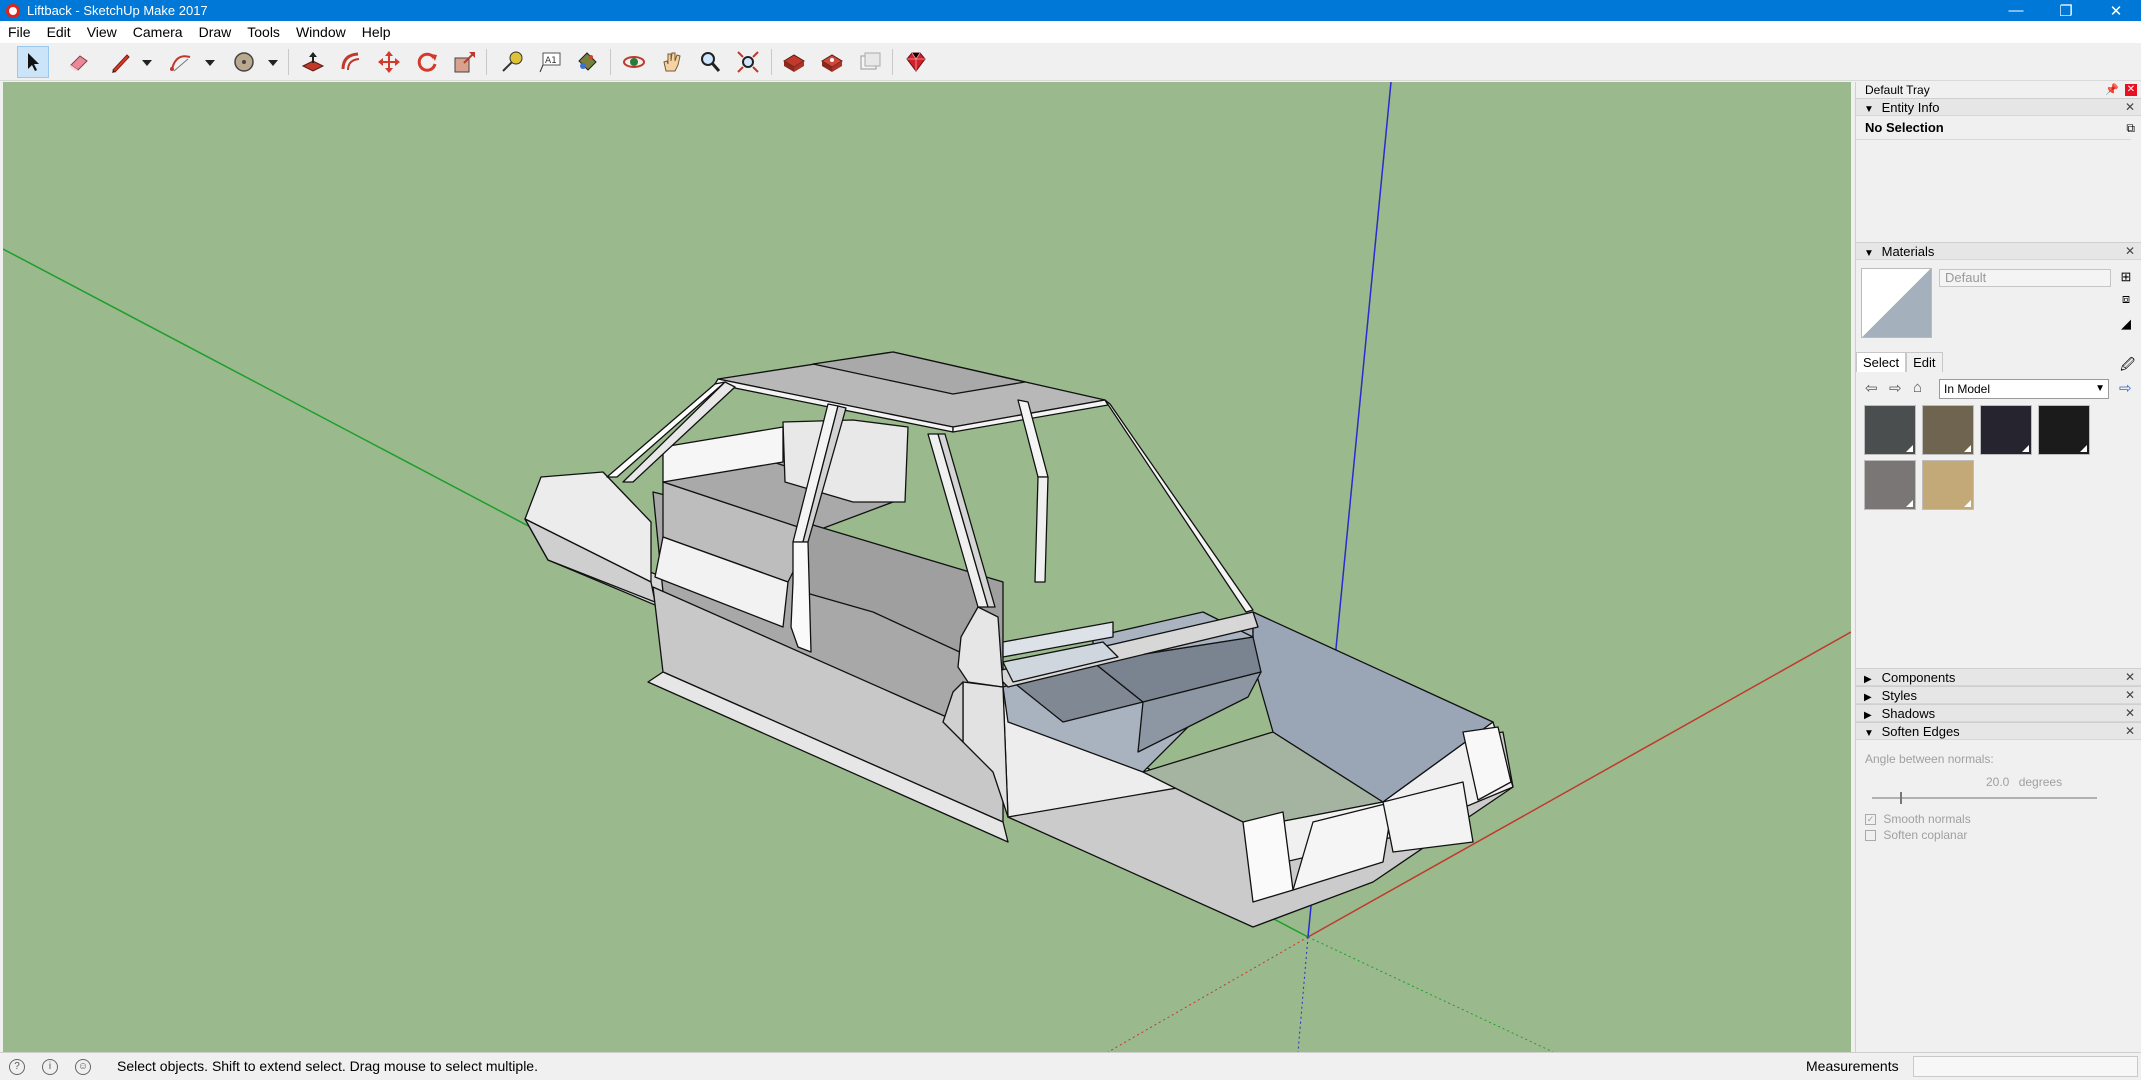 Image resolution: width=2141 pixels, height=1080 pixels. I want to click on menu-camera: Camera, so click(158, 32).